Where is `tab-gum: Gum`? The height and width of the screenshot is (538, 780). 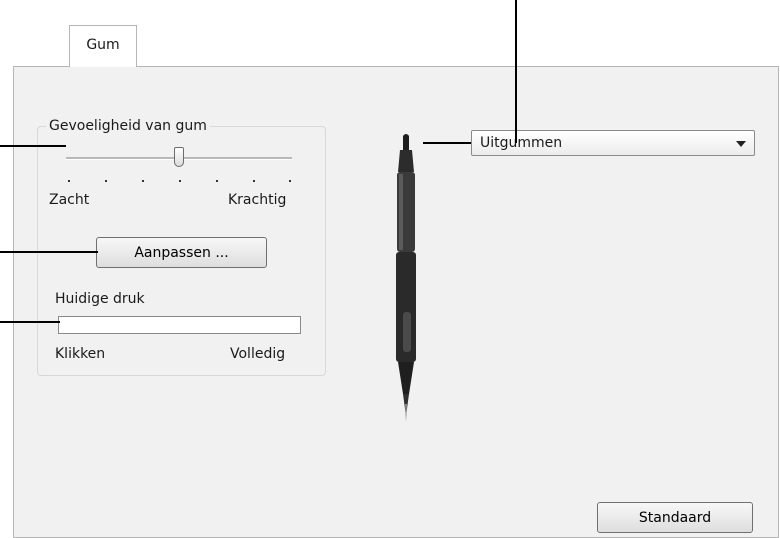
tab-gum: Gum is located at coordinates (103, 46).